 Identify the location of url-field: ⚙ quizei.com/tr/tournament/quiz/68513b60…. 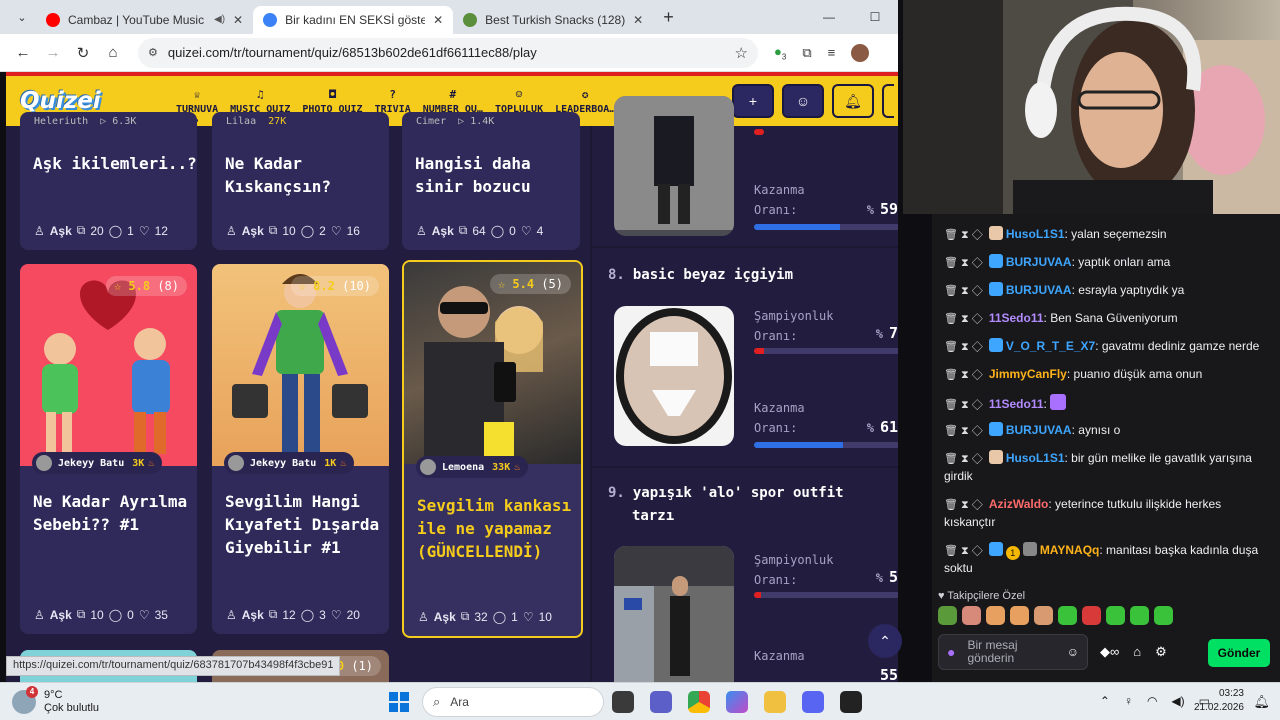
(448, 52).